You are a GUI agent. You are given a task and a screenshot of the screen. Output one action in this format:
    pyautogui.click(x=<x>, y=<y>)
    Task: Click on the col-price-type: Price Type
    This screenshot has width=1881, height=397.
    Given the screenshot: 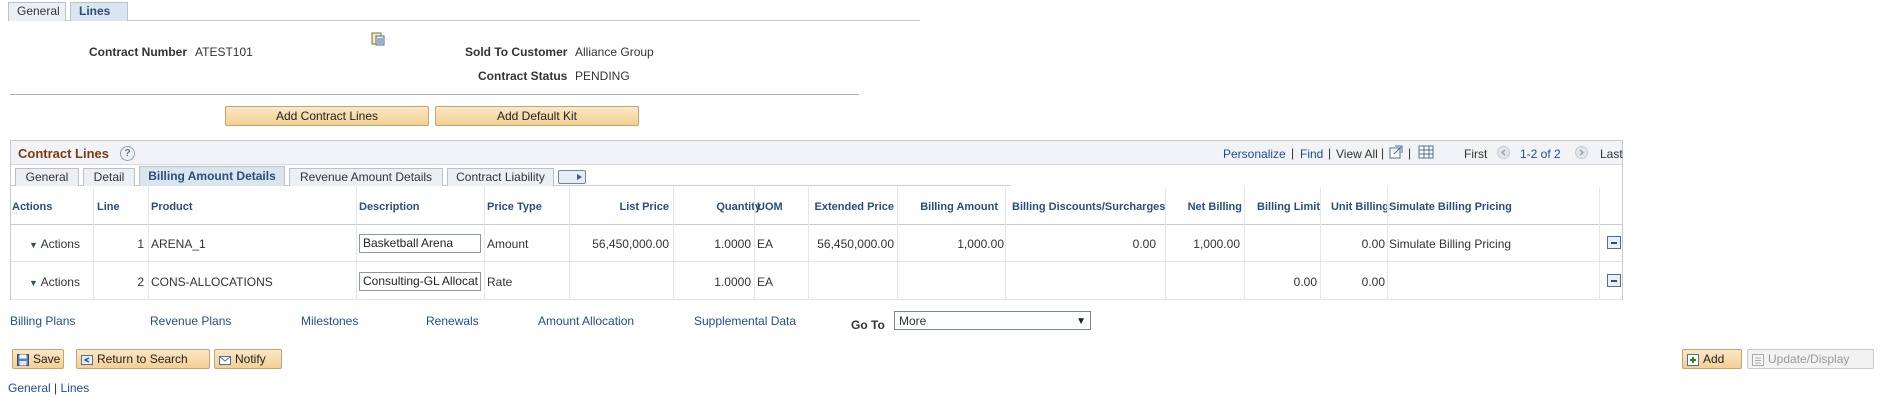 What is the action you would take?
    pyautogui.click(x=514, y=207)
    